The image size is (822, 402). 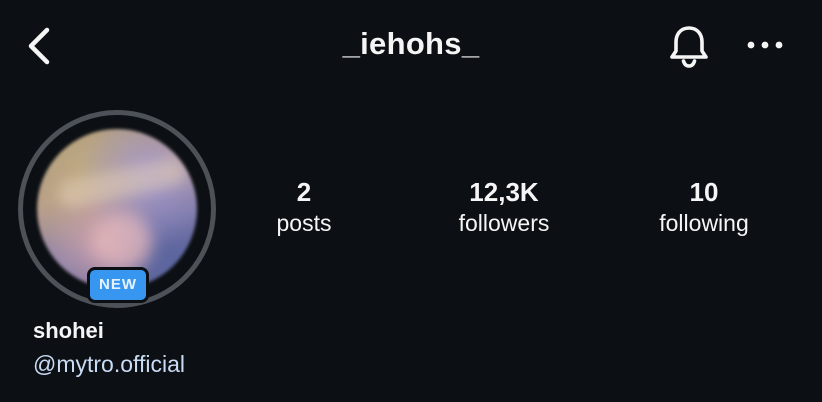 I want to click on following-label: following, so click(x=704, y=223).